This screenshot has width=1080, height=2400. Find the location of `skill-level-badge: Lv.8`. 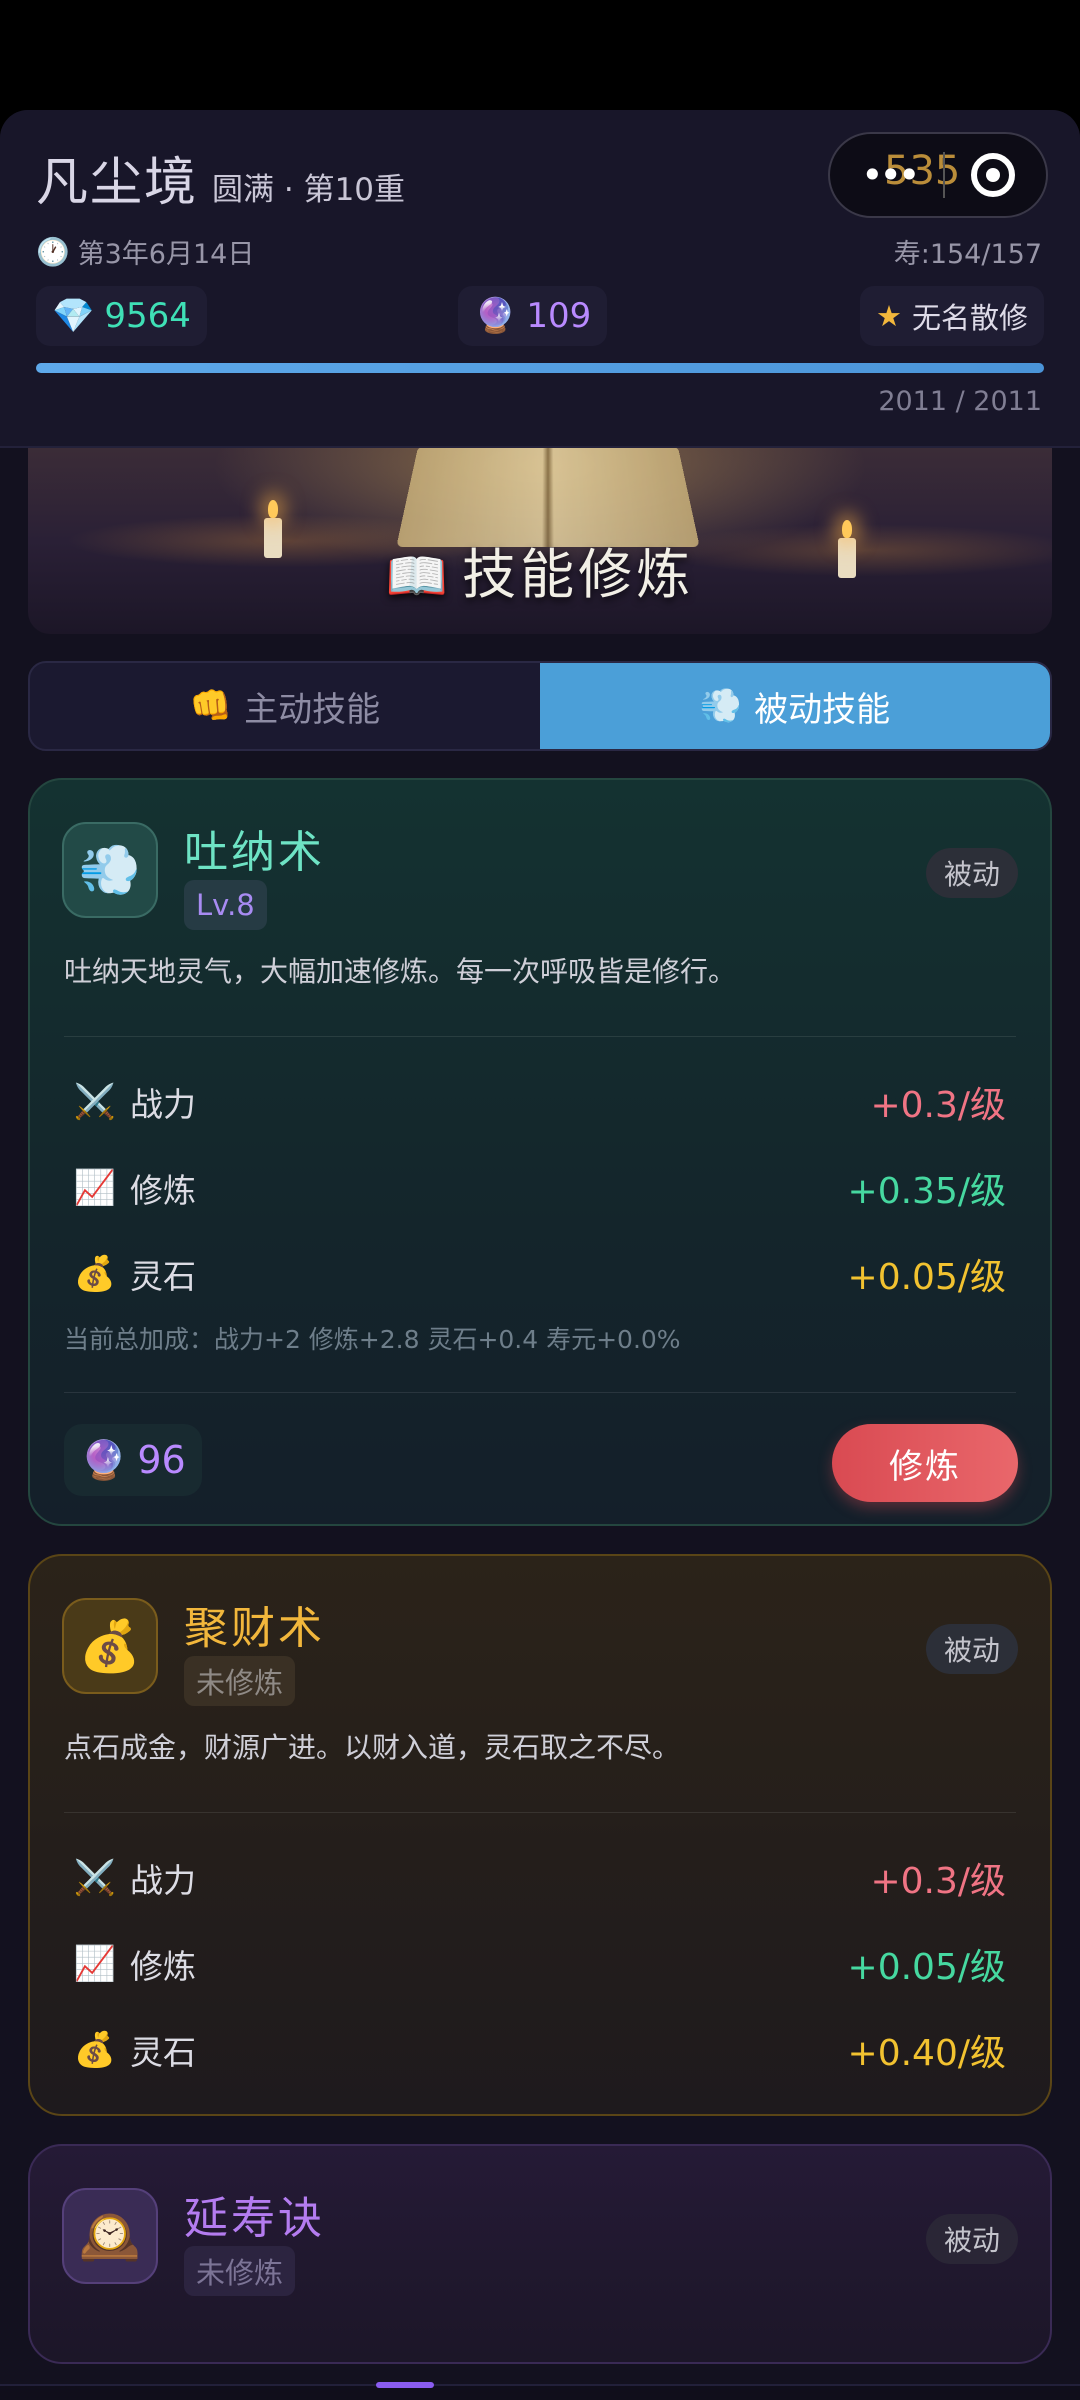

skill-level-badge: Lv.8 is located at coordinates (225, 905).